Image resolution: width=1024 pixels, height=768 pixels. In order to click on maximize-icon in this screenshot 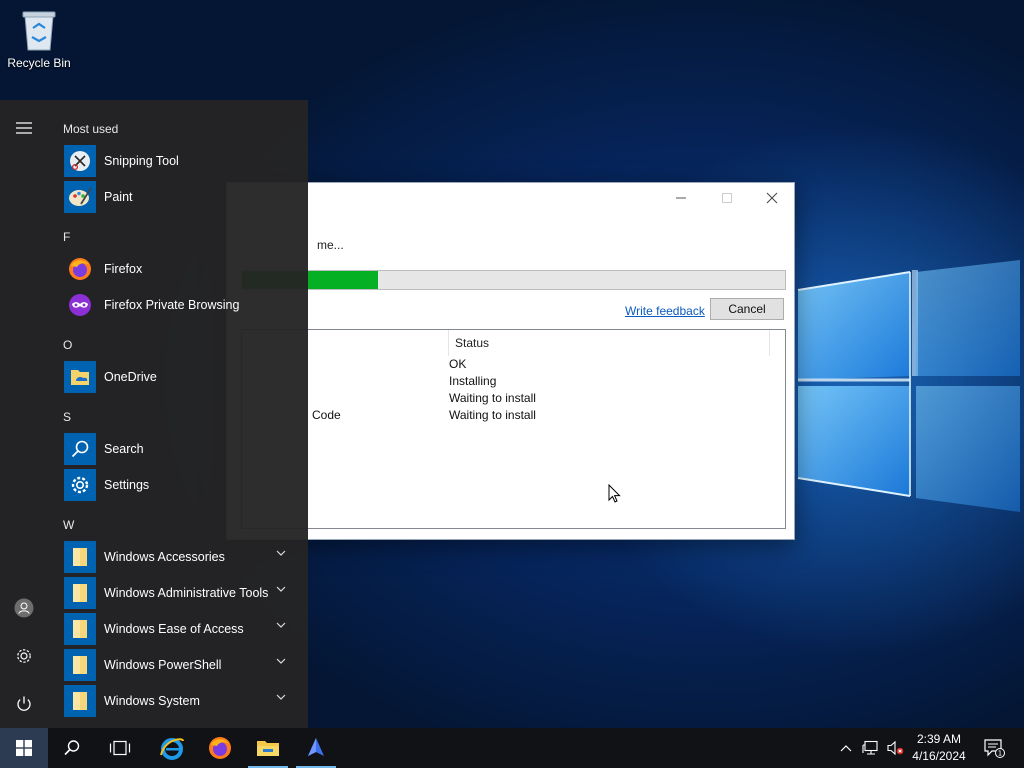, I will do `click(727, 198)`.